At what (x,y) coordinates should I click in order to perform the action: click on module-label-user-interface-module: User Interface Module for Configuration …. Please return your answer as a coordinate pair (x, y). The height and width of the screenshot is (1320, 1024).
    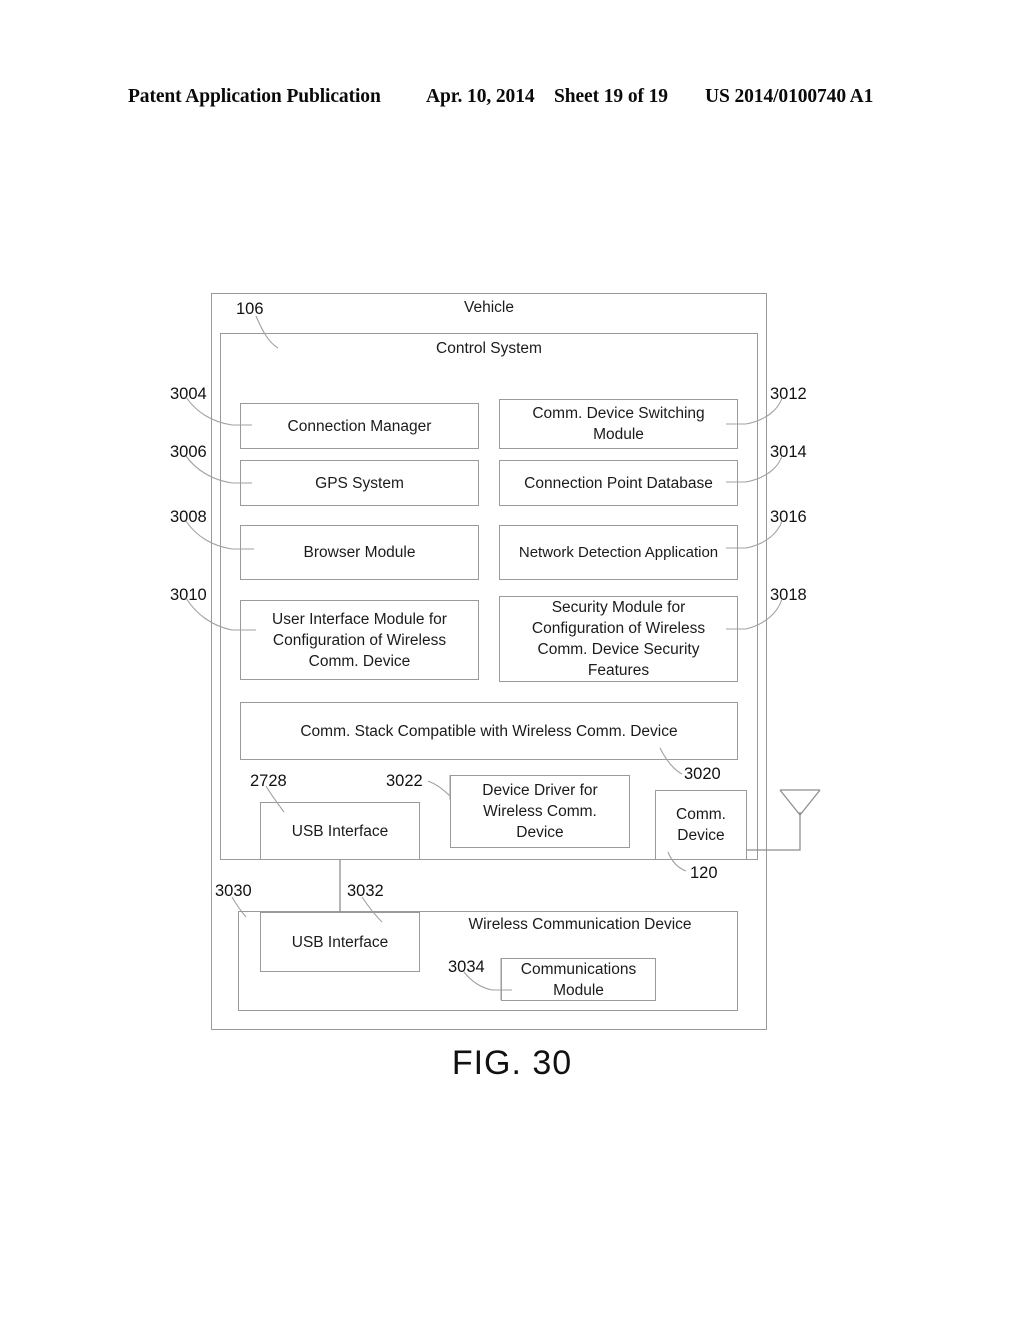
    Looking at the image, I should click on (359, 640).